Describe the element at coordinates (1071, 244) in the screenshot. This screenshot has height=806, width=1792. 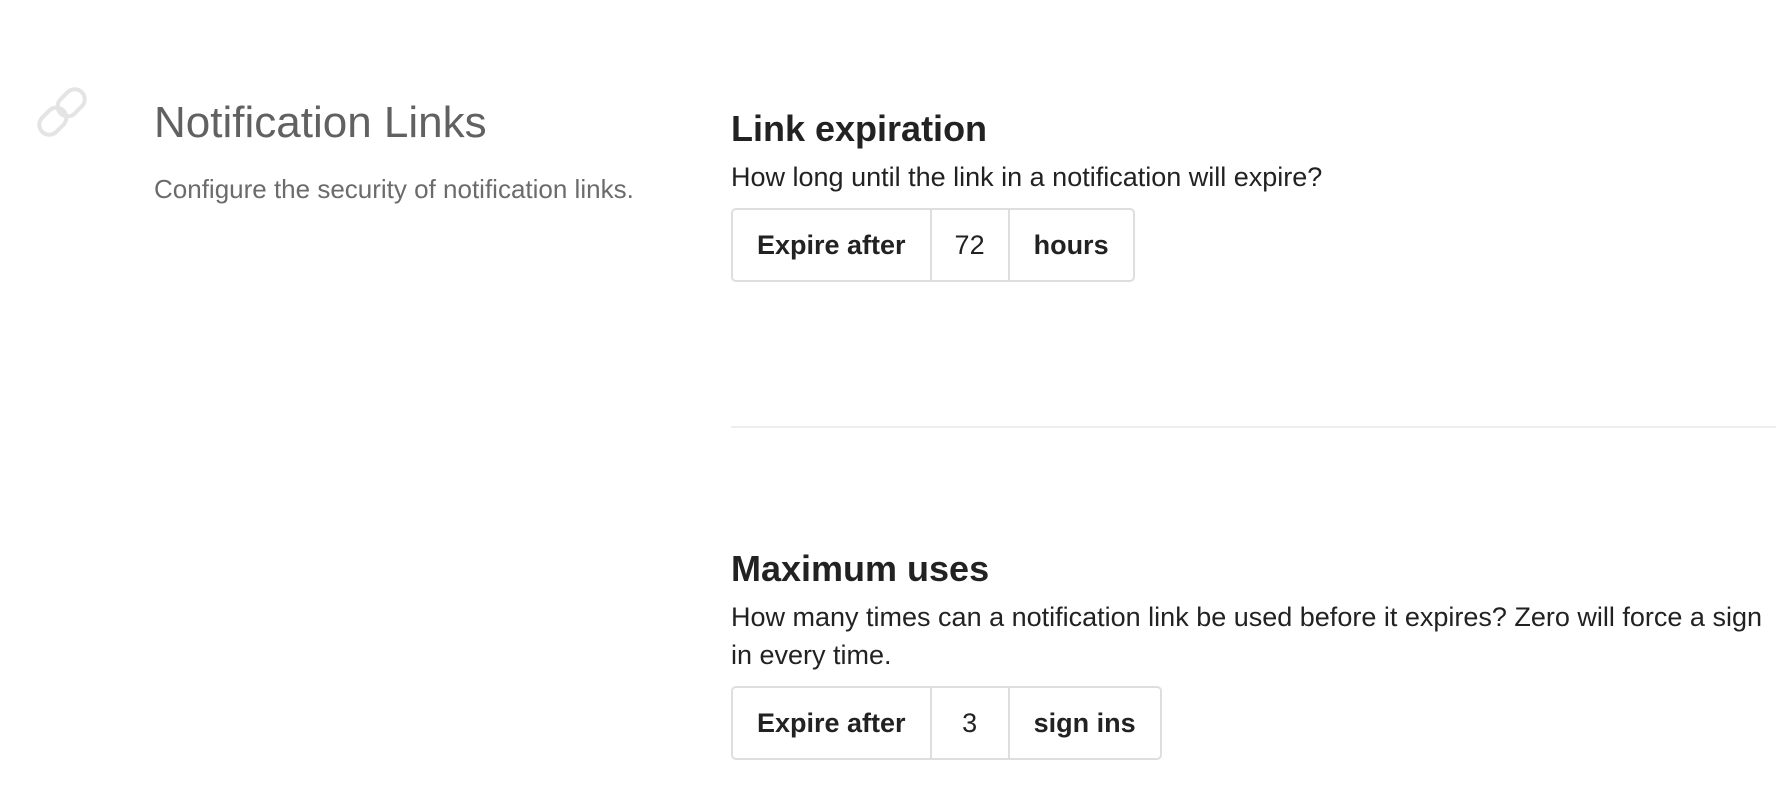
I see `link-expiration-suffix: hours` at that location.